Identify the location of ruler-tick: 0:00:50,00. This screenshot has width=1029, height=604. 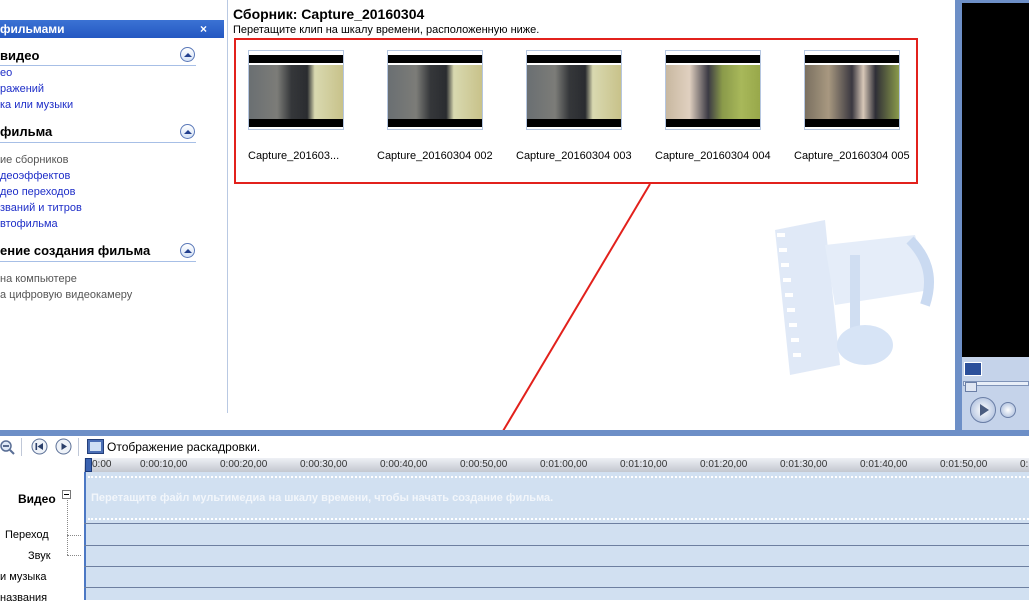
(484, 464).